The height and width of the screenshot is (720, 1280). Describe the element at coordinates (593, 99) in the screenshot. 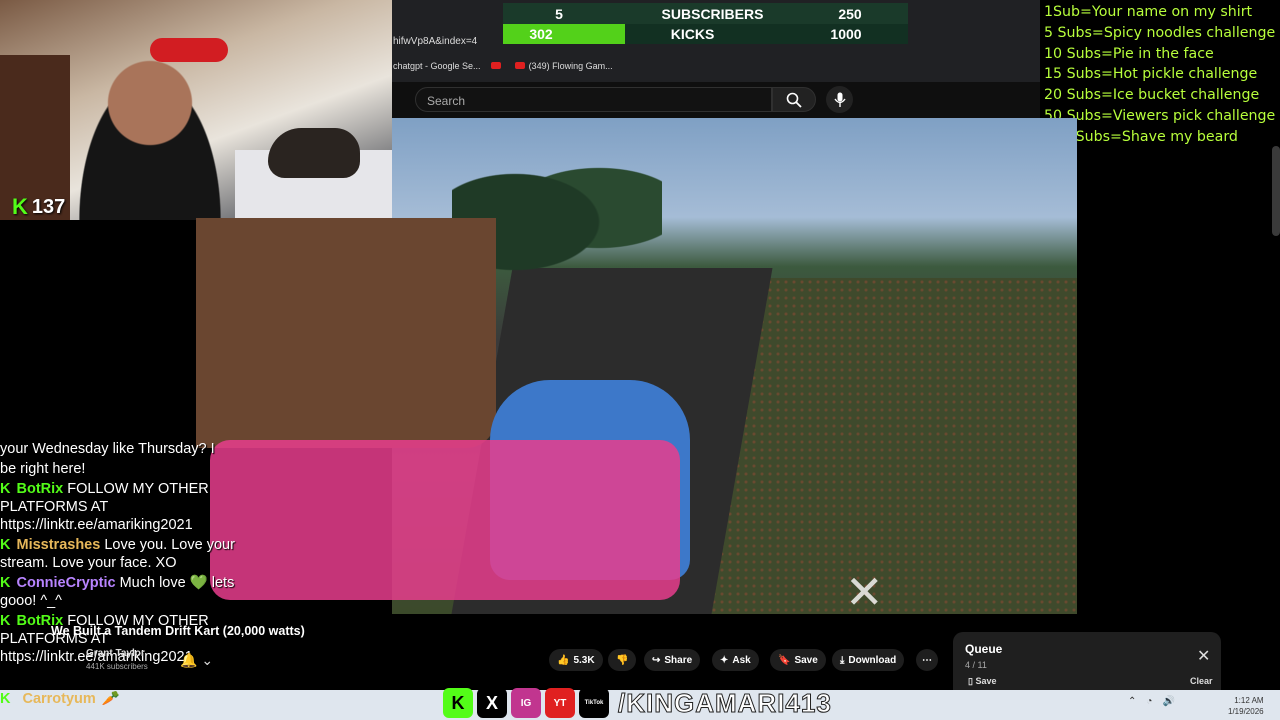

I see `search-input: Search` at that location.